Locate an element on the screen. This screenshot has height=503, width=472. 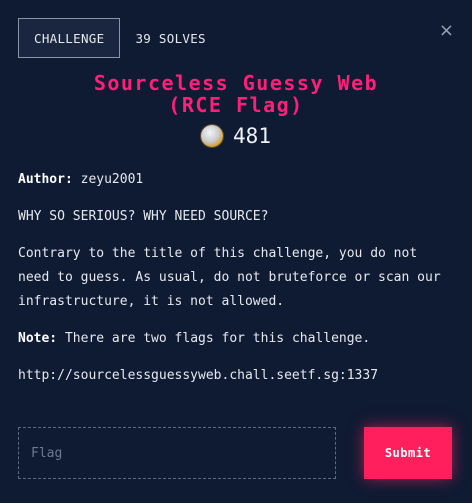
close-icon: × is located at coordinates (446, 31).